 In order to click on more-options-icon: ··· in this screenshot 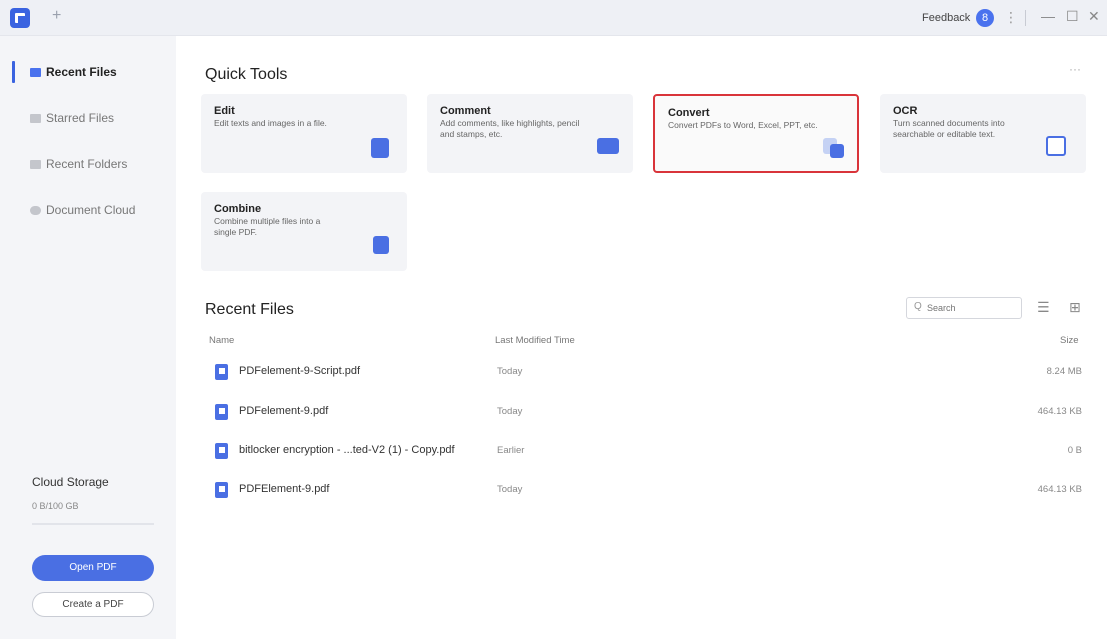, I will do `click(1075, 69)`.